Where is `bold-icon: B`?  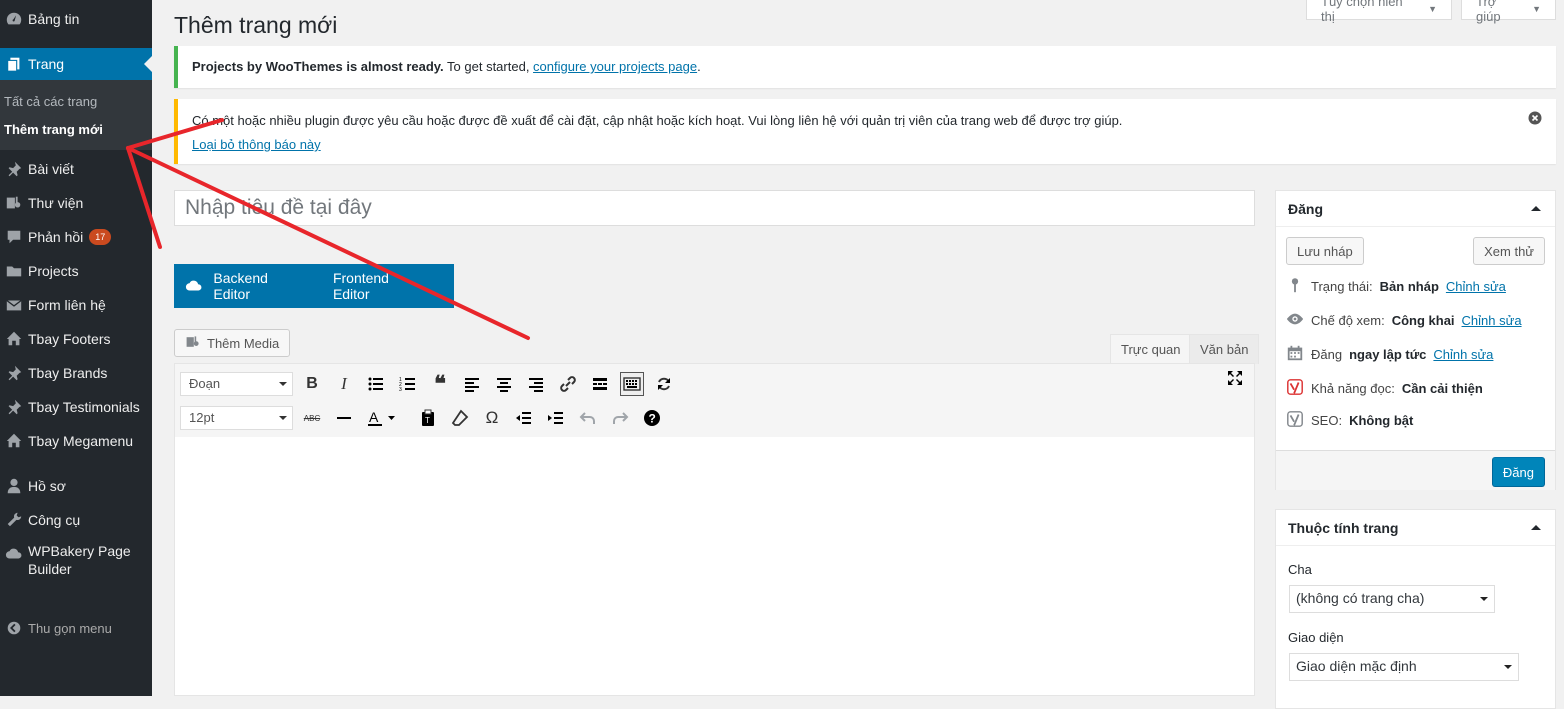 bold-icon: B is located at coordinates (312, 384).